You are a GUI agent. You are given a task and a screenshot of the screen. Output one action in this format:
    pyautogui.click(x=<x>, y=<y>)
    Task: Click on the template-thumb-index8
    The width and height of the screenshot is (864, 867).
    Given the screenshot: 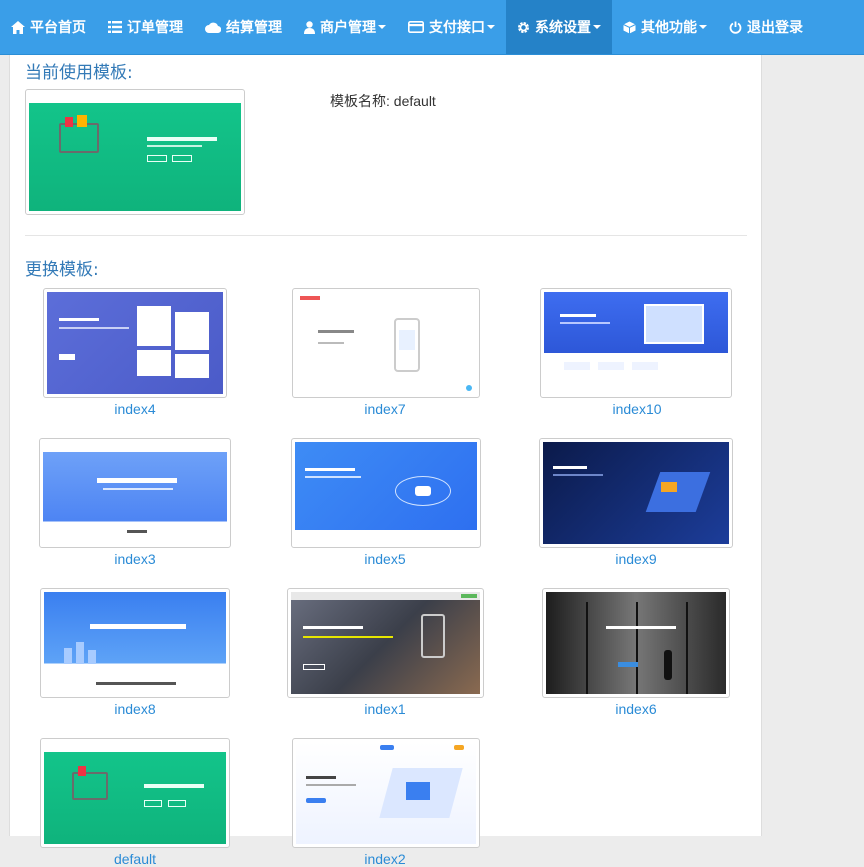 What is the action you would take?
    pyautogui.click(x=135, y=643)
    